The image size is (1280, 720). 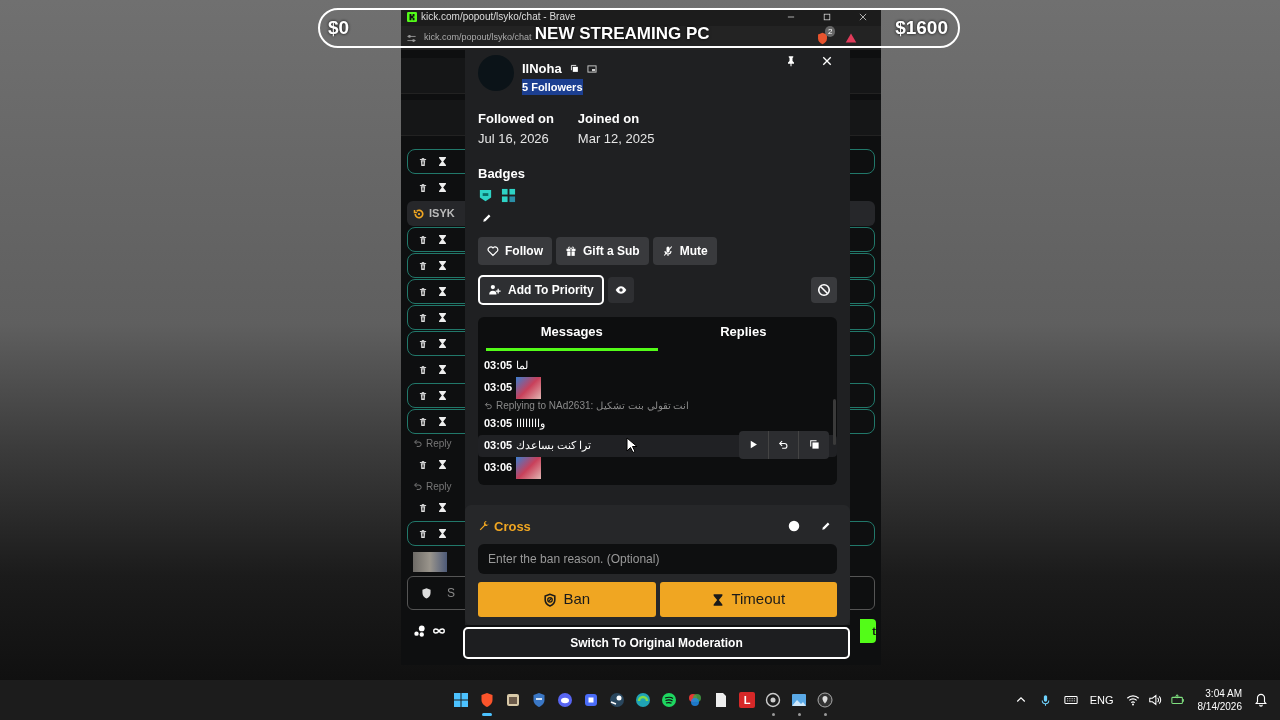 What do you see at coordinates (1223, 693) in the screenshot?
I see `clock-time: 3:04 AM` at bounding box center [1223, 693].